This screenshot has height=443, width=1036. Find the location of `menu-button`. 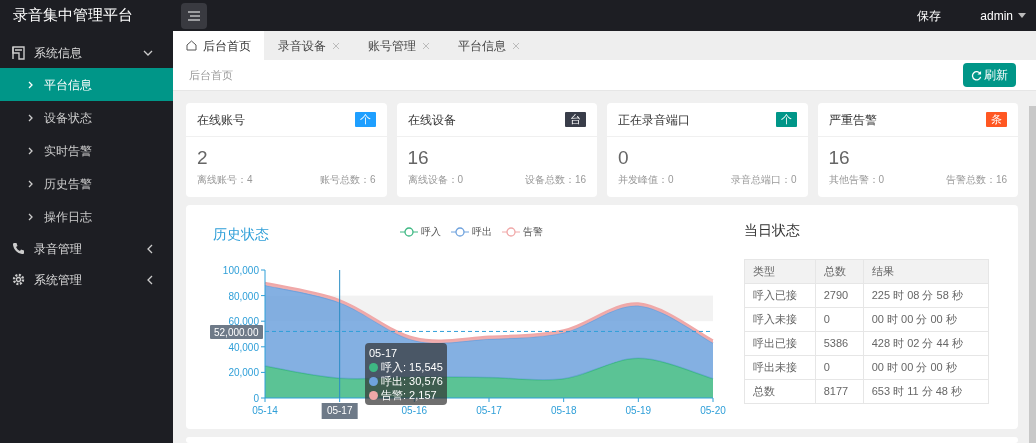

menu-button is located at coordinates (194, 15).